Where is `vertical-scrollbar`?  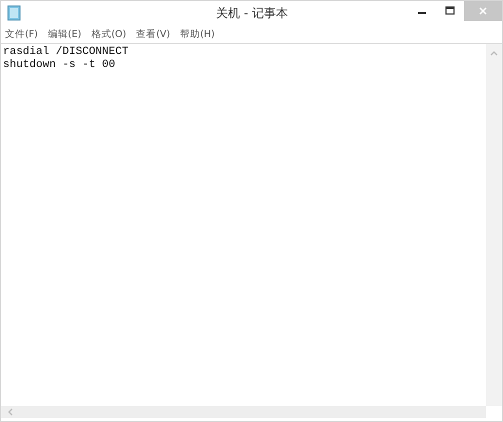 vertical-scrollbar is located at coordinates (494, 225).